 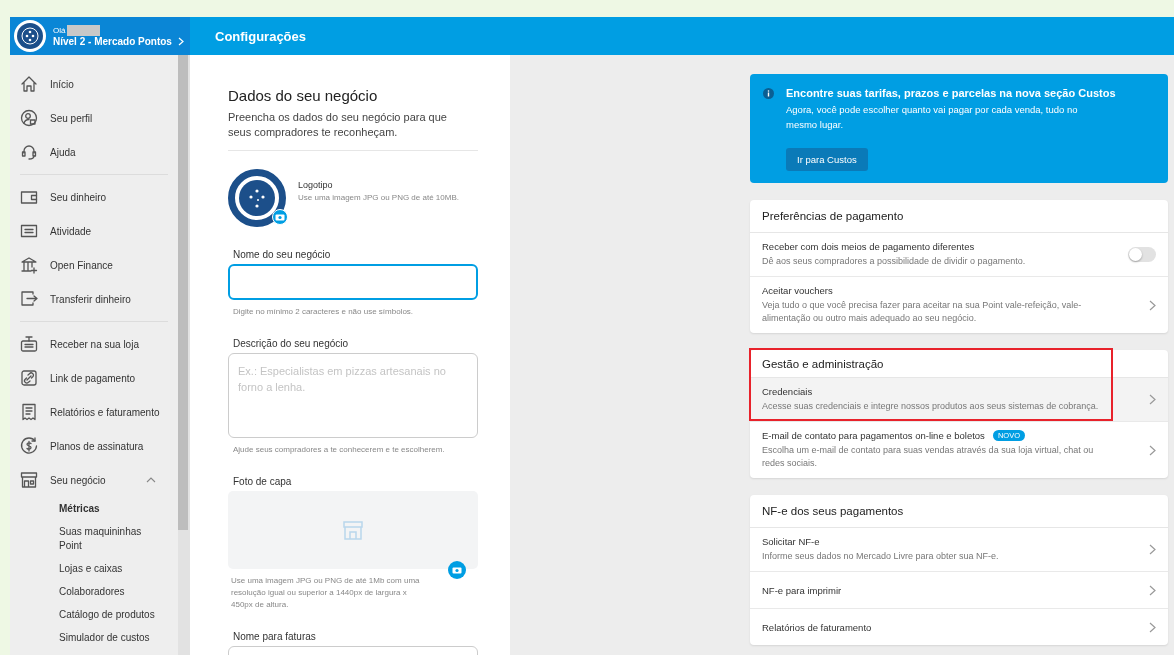 What do you see at coordinates (868, 246) in the screenshot?
I see `row-title: Receber com dois meios de pagamento diferentes` at bounding box center [868, 246].